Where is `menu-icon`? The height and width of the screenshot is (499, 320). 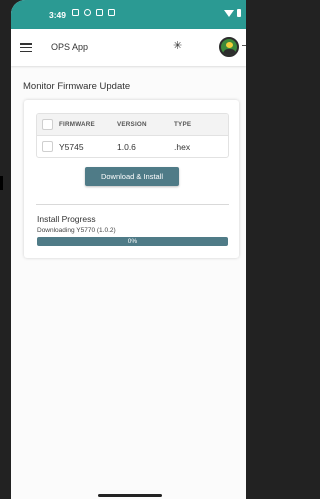
menu-icon is located at coordinates (26, 48).